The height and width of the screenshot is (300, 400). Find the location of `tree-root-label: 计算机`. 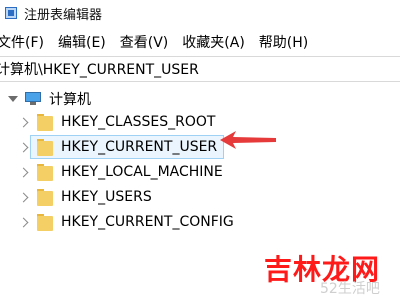

tree-root-label: 计算机 is located at coordinates (70, 100).